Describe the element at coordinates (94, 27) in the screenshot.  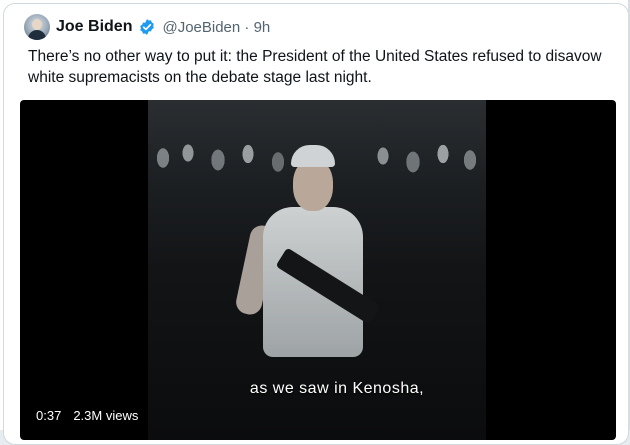
I see `author-name: Joe Biden` at that location.